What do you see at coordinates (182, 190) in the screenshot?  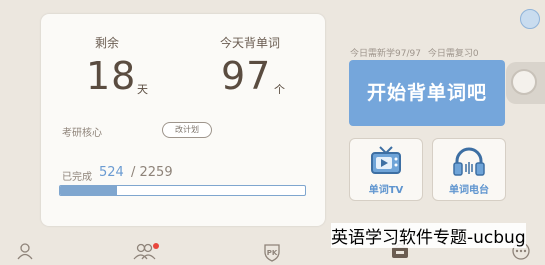 I see `progress-bar` at bounding box center [182, 190].